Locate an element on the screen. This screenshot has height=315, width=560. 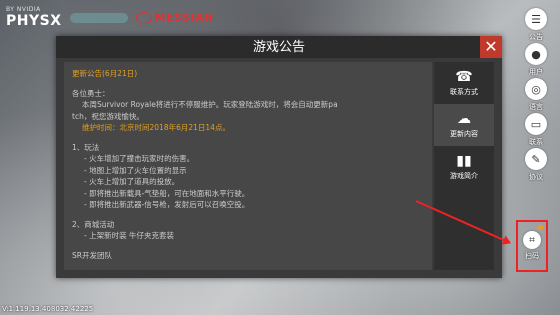
section-2-title: 2、商城活动 is located at coordinates (93, 224).